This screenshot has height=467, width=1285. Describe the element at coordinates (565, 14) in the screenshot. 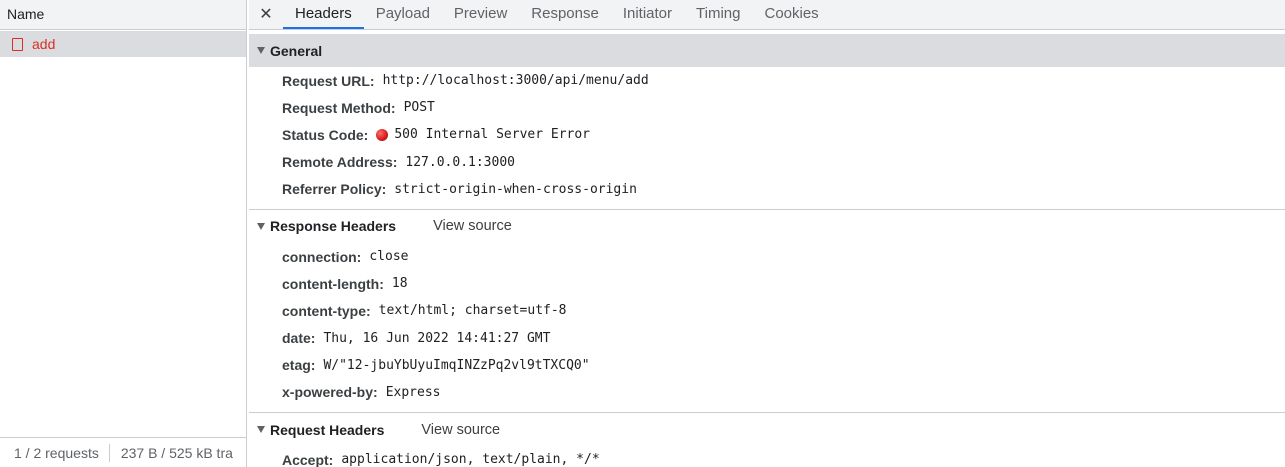

I see `tab-response: Response` at that location.